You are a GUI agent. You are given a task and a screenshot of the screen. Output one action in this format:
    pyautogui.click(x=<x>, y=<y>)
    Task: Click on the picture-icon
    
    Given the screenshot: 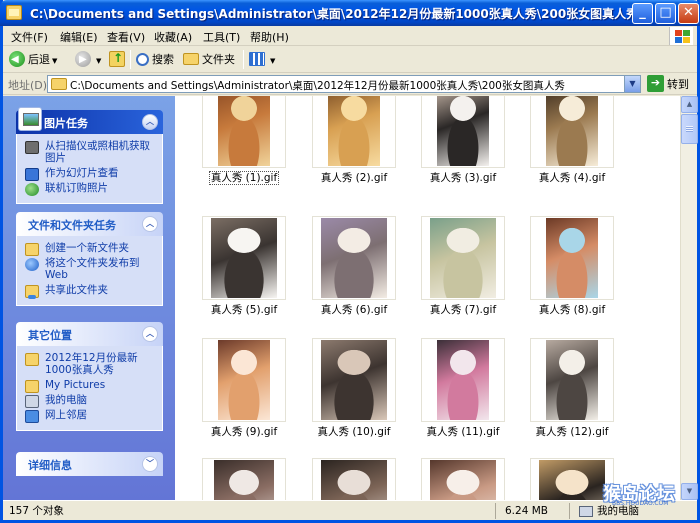 What is the action you would take?
    pyautogui.click(x=30, y=119)
    